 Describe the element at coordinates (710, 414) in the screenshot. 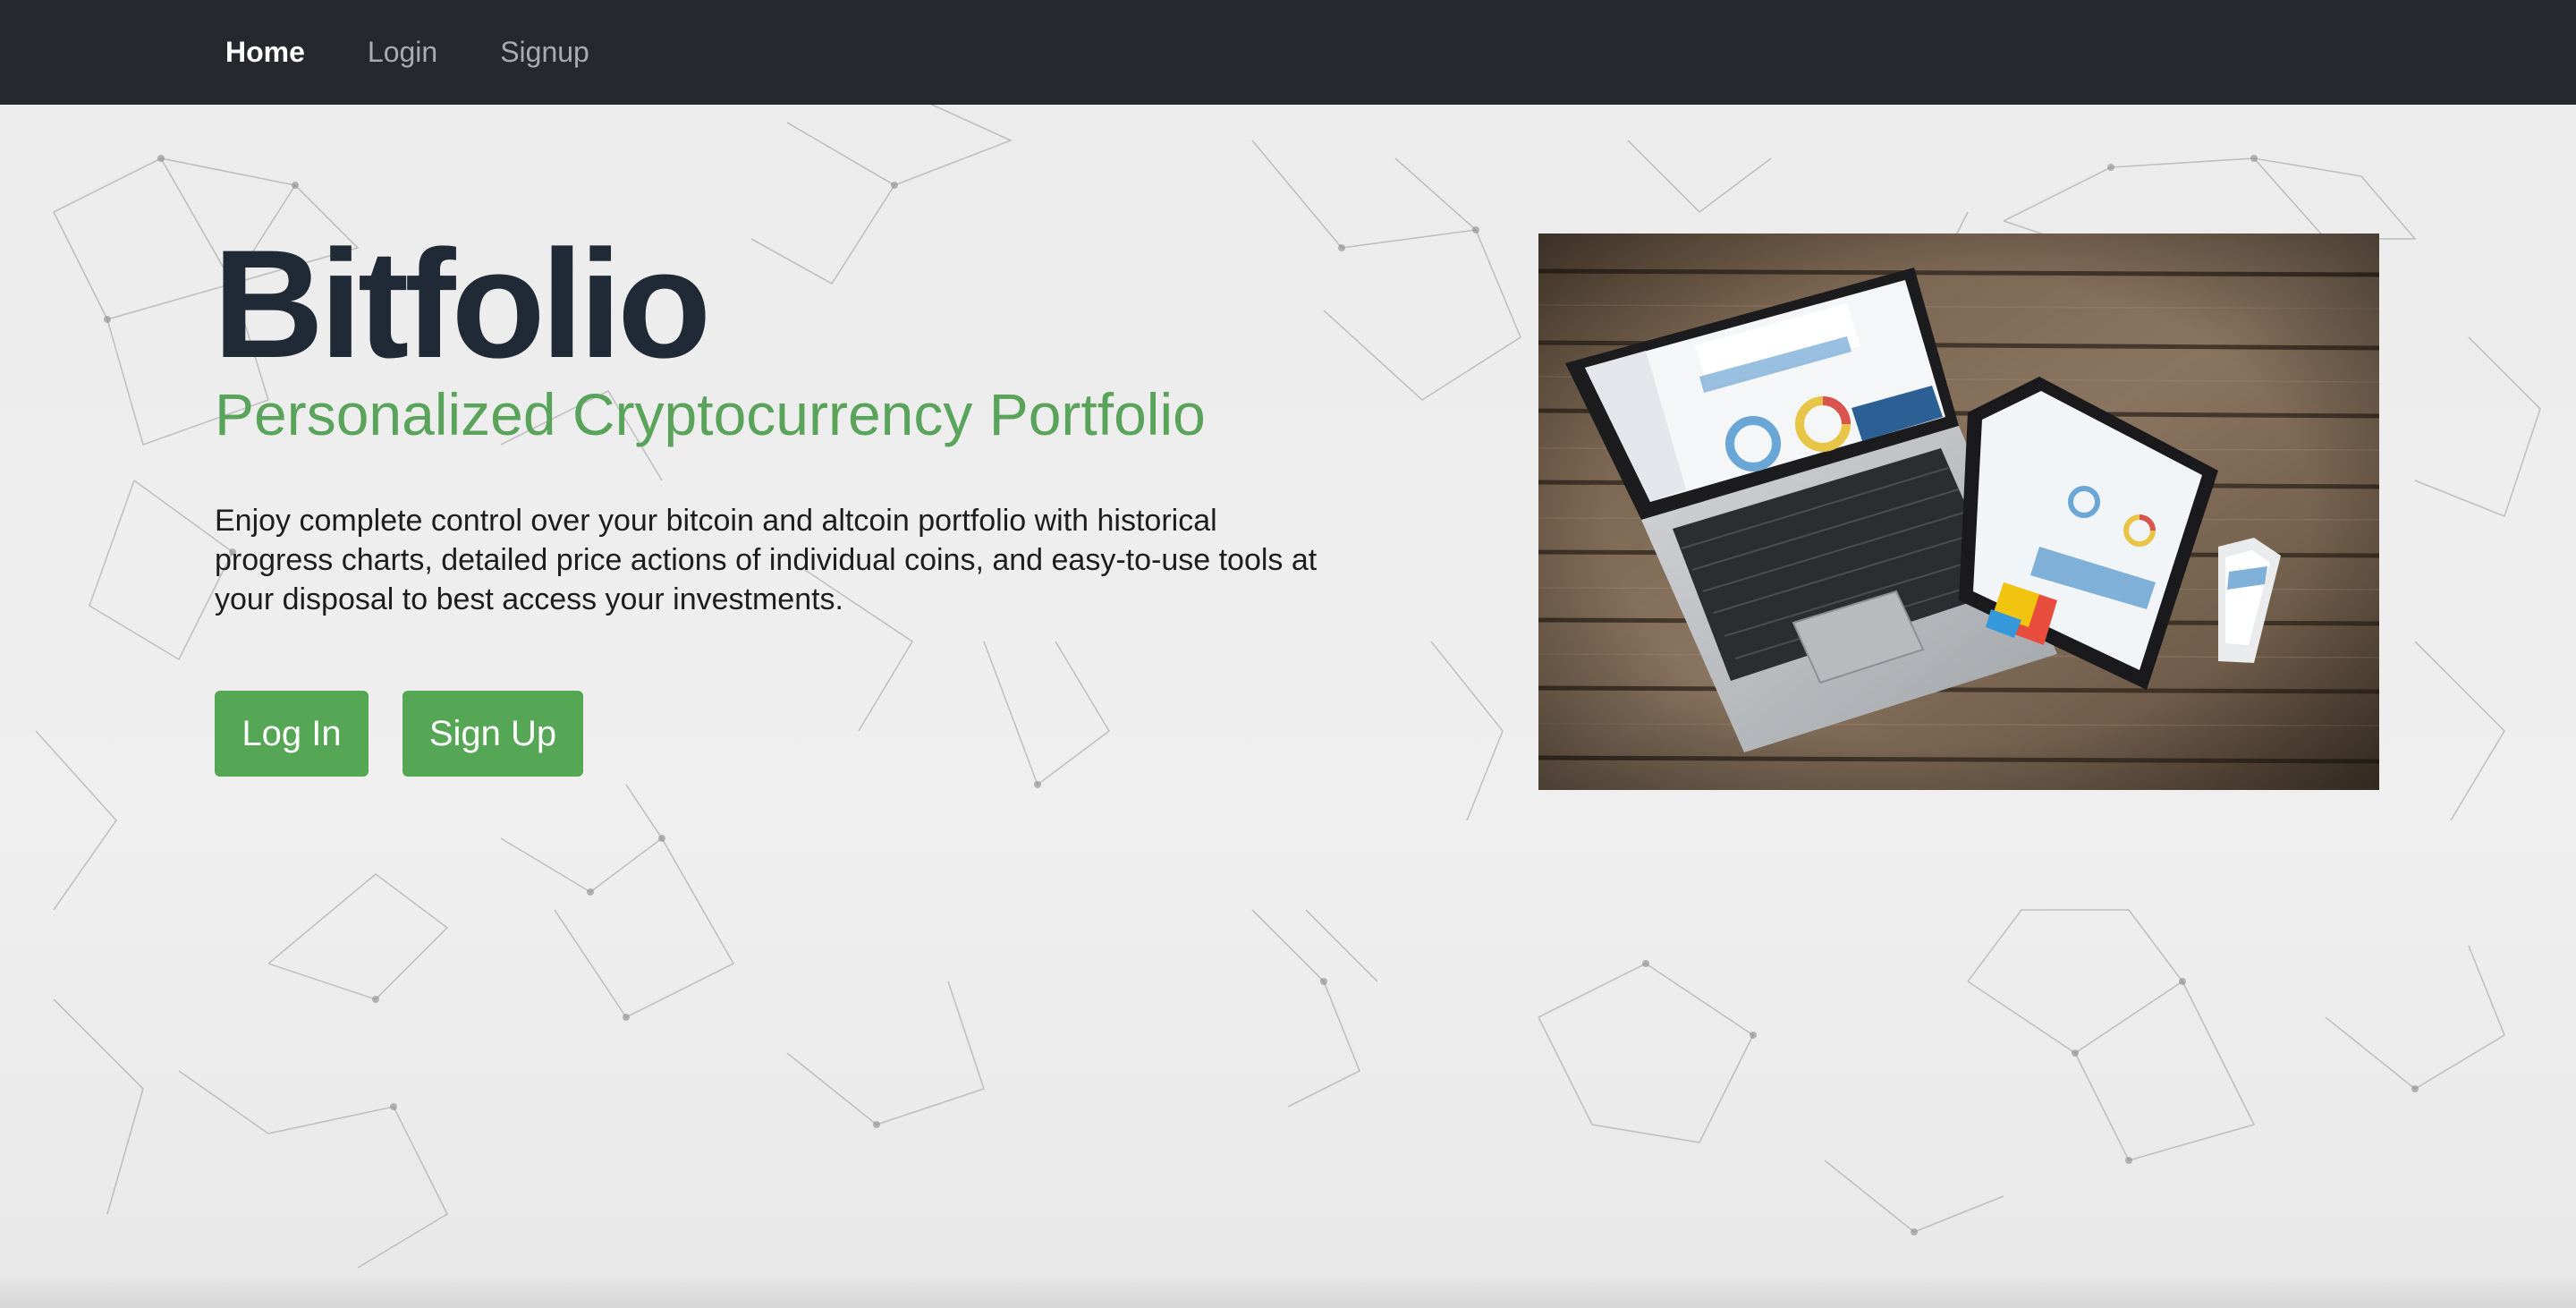

I see `hero-tagline: Personalized Cryptocurrency Portfolio` at that location.